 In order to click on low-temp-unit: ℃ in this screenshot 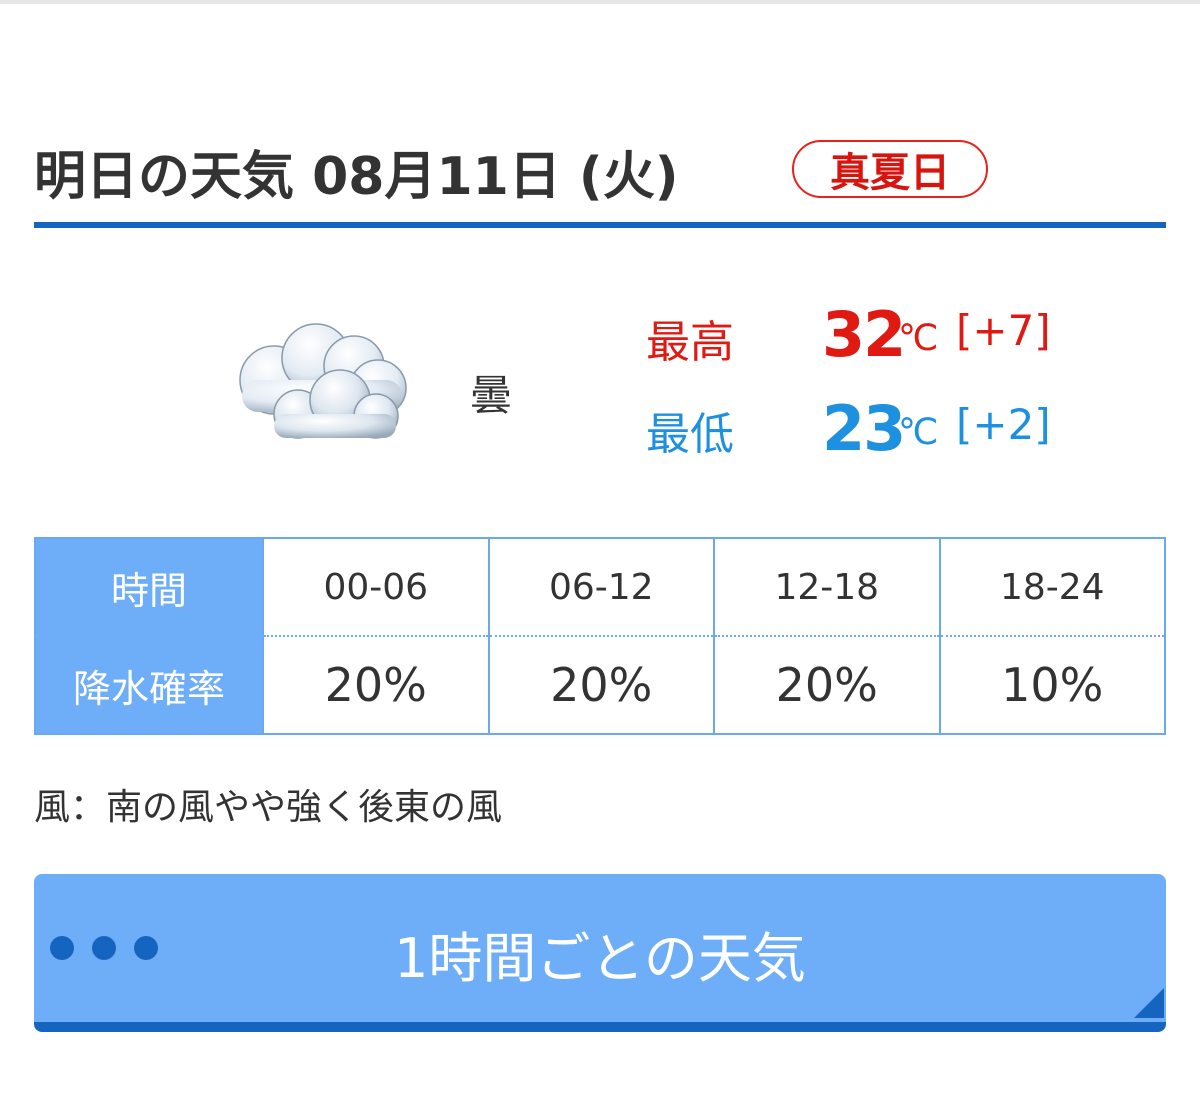, I will do `click(918, 432)`.